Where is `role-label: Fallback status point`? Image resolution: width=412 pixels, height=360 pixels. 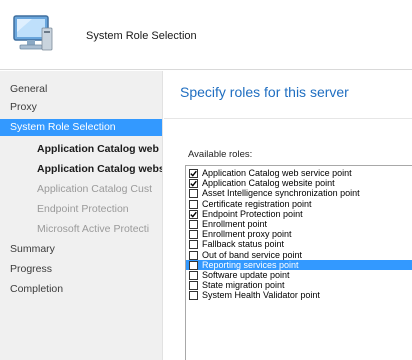
role-label: Fallback status point is located at coordinates (243, 244).